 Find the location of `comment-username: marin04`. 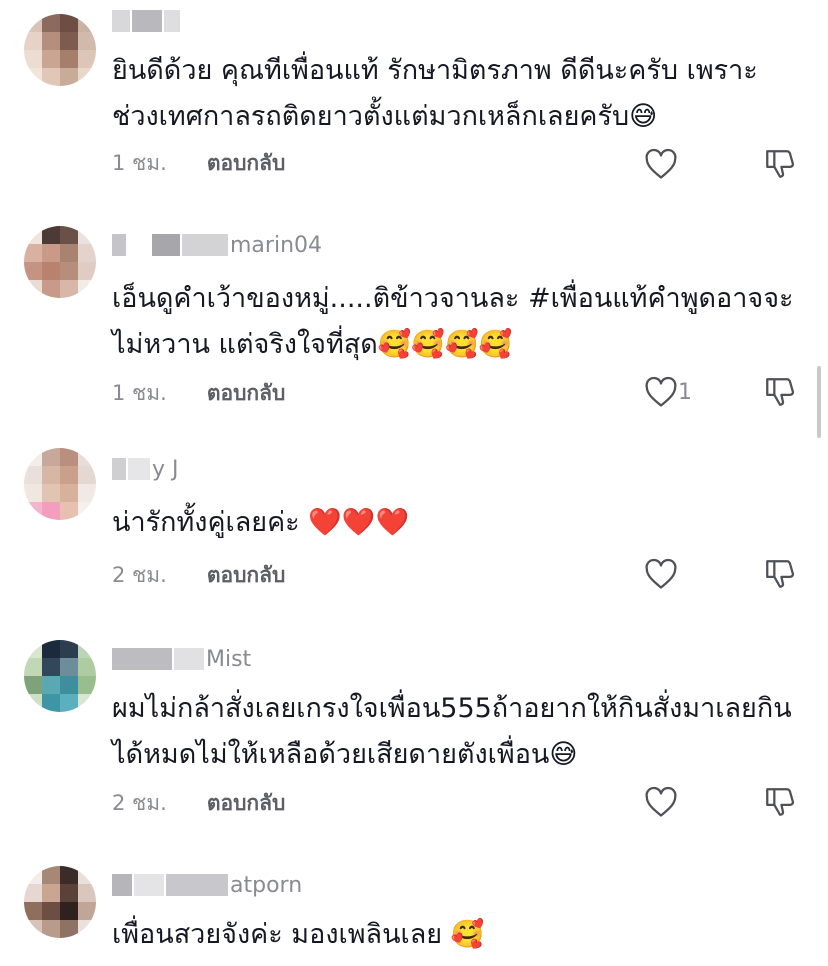

comment-username: marin04 is located at coordinates (217, 245).